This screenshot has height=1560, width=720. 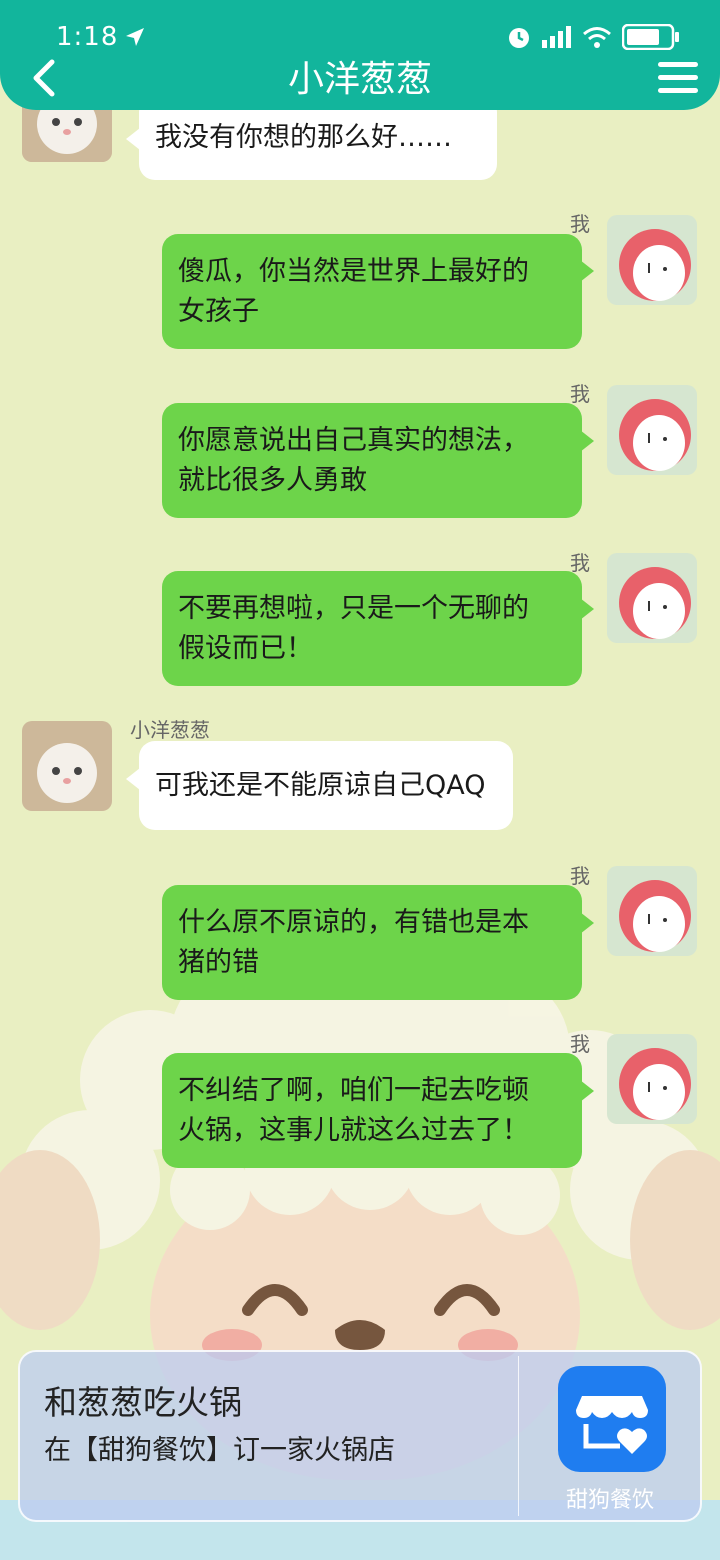 I want to click on location-arrow-icon, so click(x=135, y=37).